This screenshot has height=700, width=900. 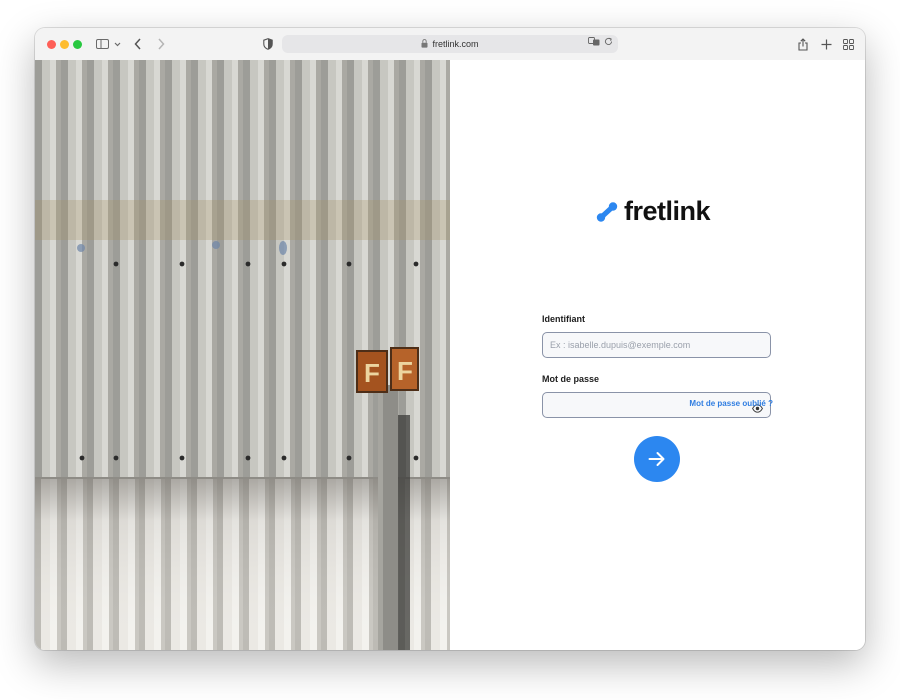 I want to click on sign-letter-right: F, so click(x=405, y=371).